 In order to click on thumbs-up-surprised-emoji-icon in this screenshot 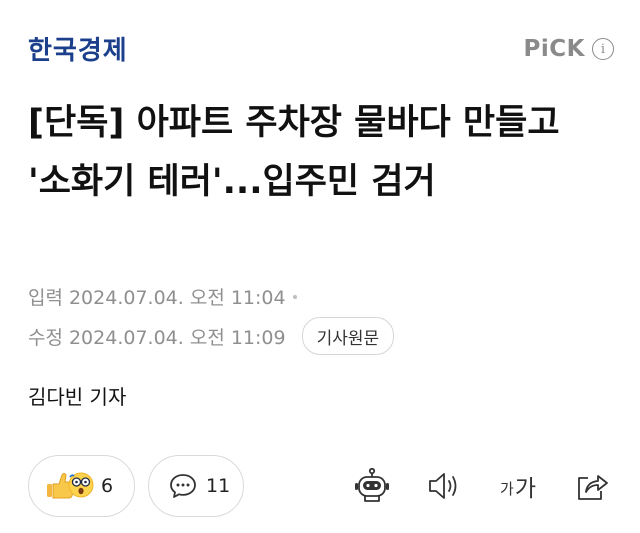, I will do `click(69, 486)`.